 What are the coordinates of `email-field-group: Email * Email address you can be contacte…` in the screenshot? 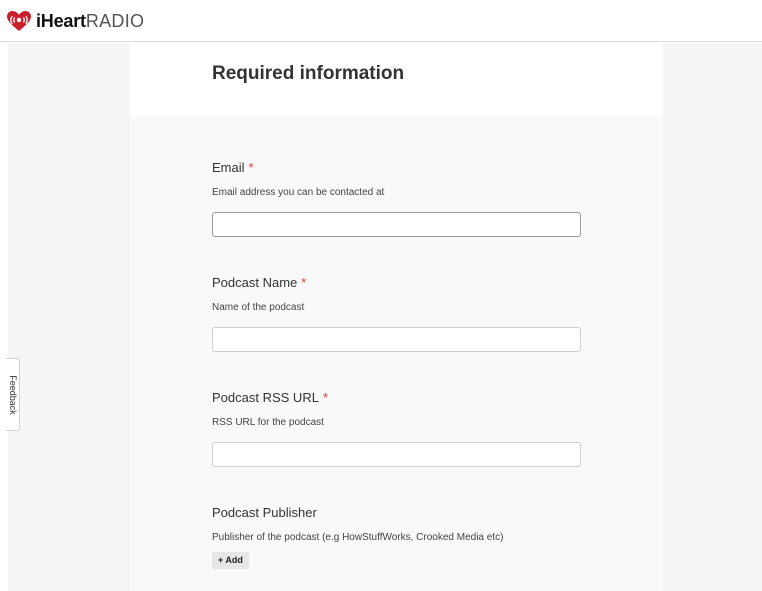 It's located at (402, 198).